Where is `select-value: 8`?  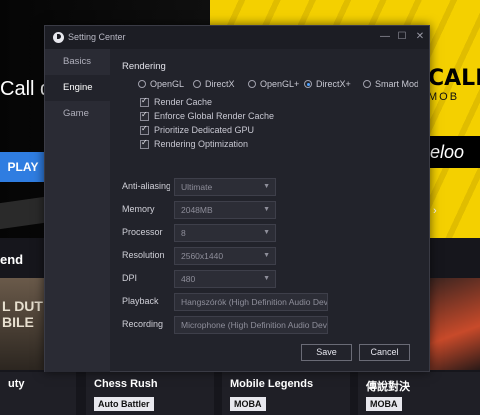 select-value: 8 is located at coordinates (183, 233).